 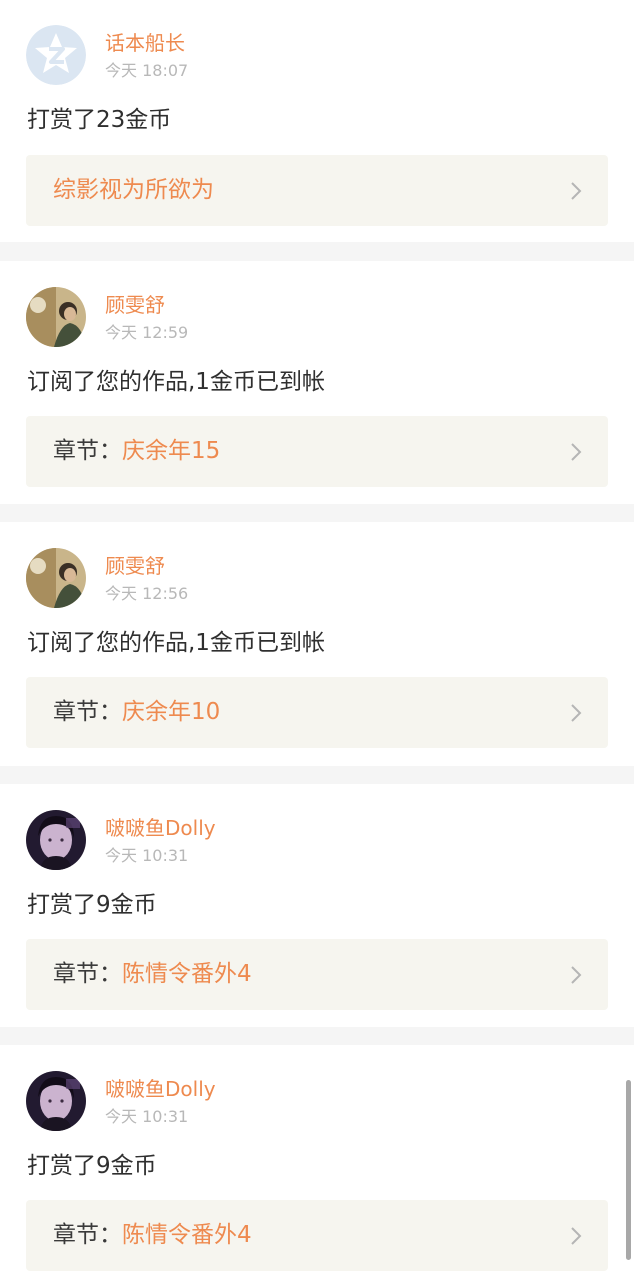 I want to click on z-logo-icon, so click(x=56, y=55).